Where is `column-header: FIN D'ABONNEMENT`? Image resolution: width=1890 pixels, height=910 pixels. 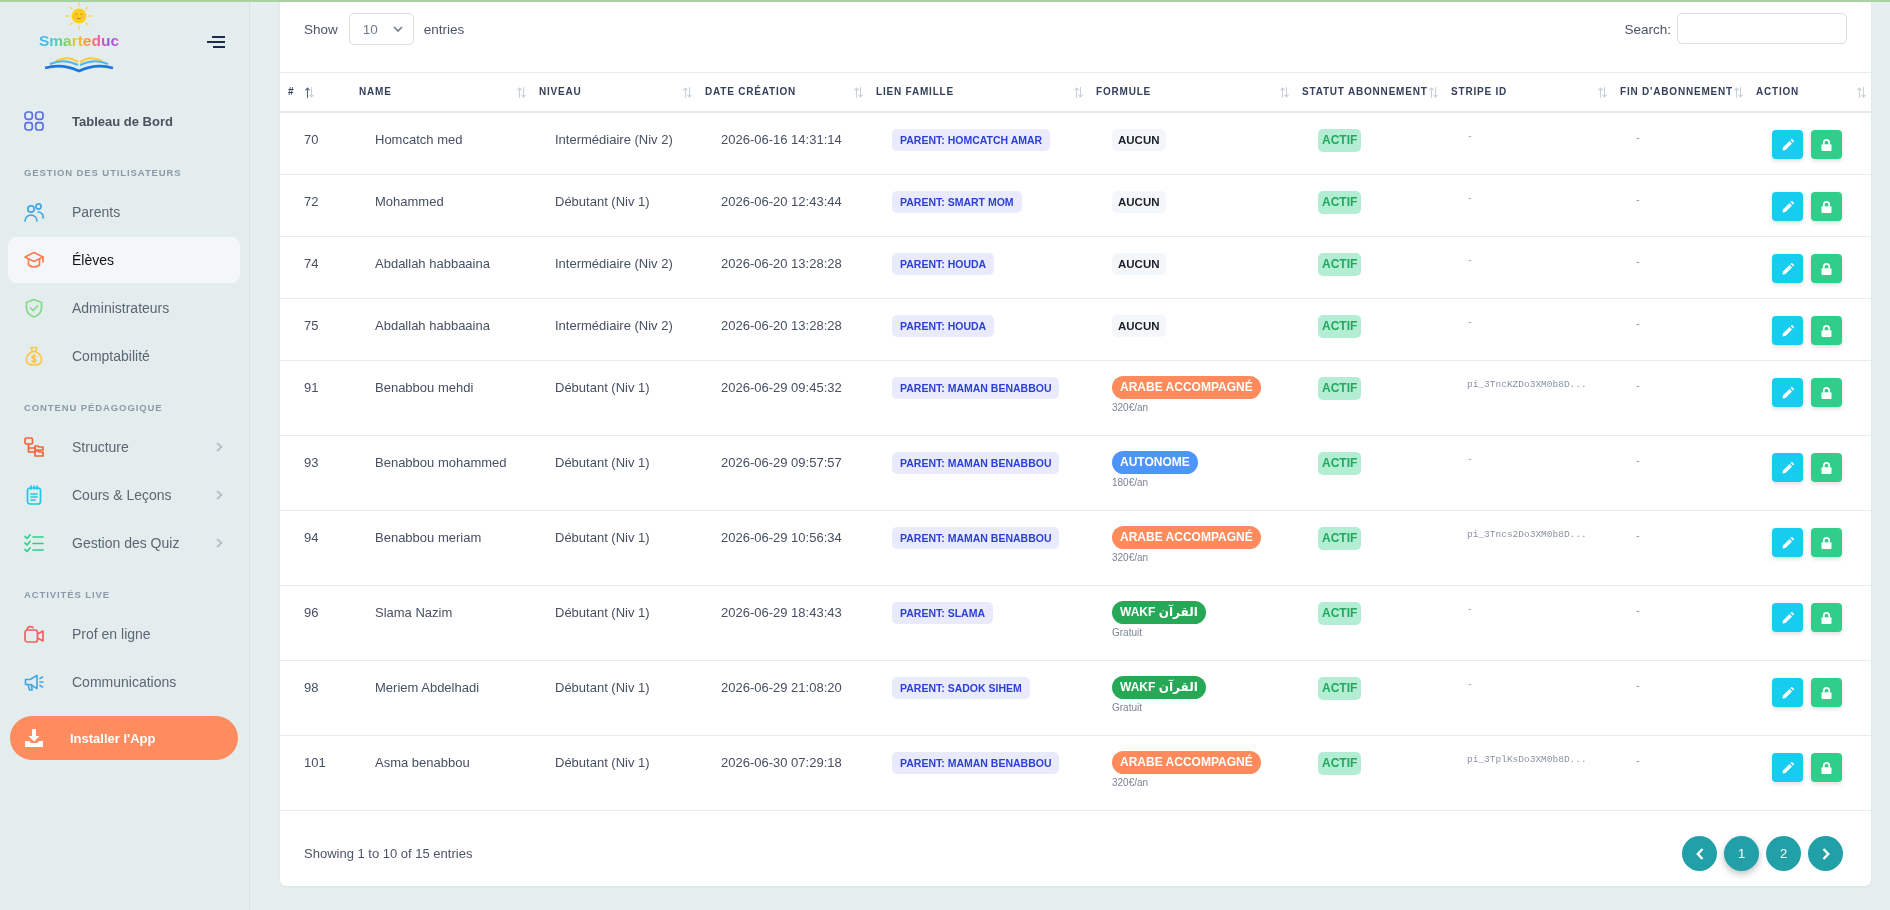
column-header: FIN D'ABONNEMENT is located at coordinates (1676, 92).